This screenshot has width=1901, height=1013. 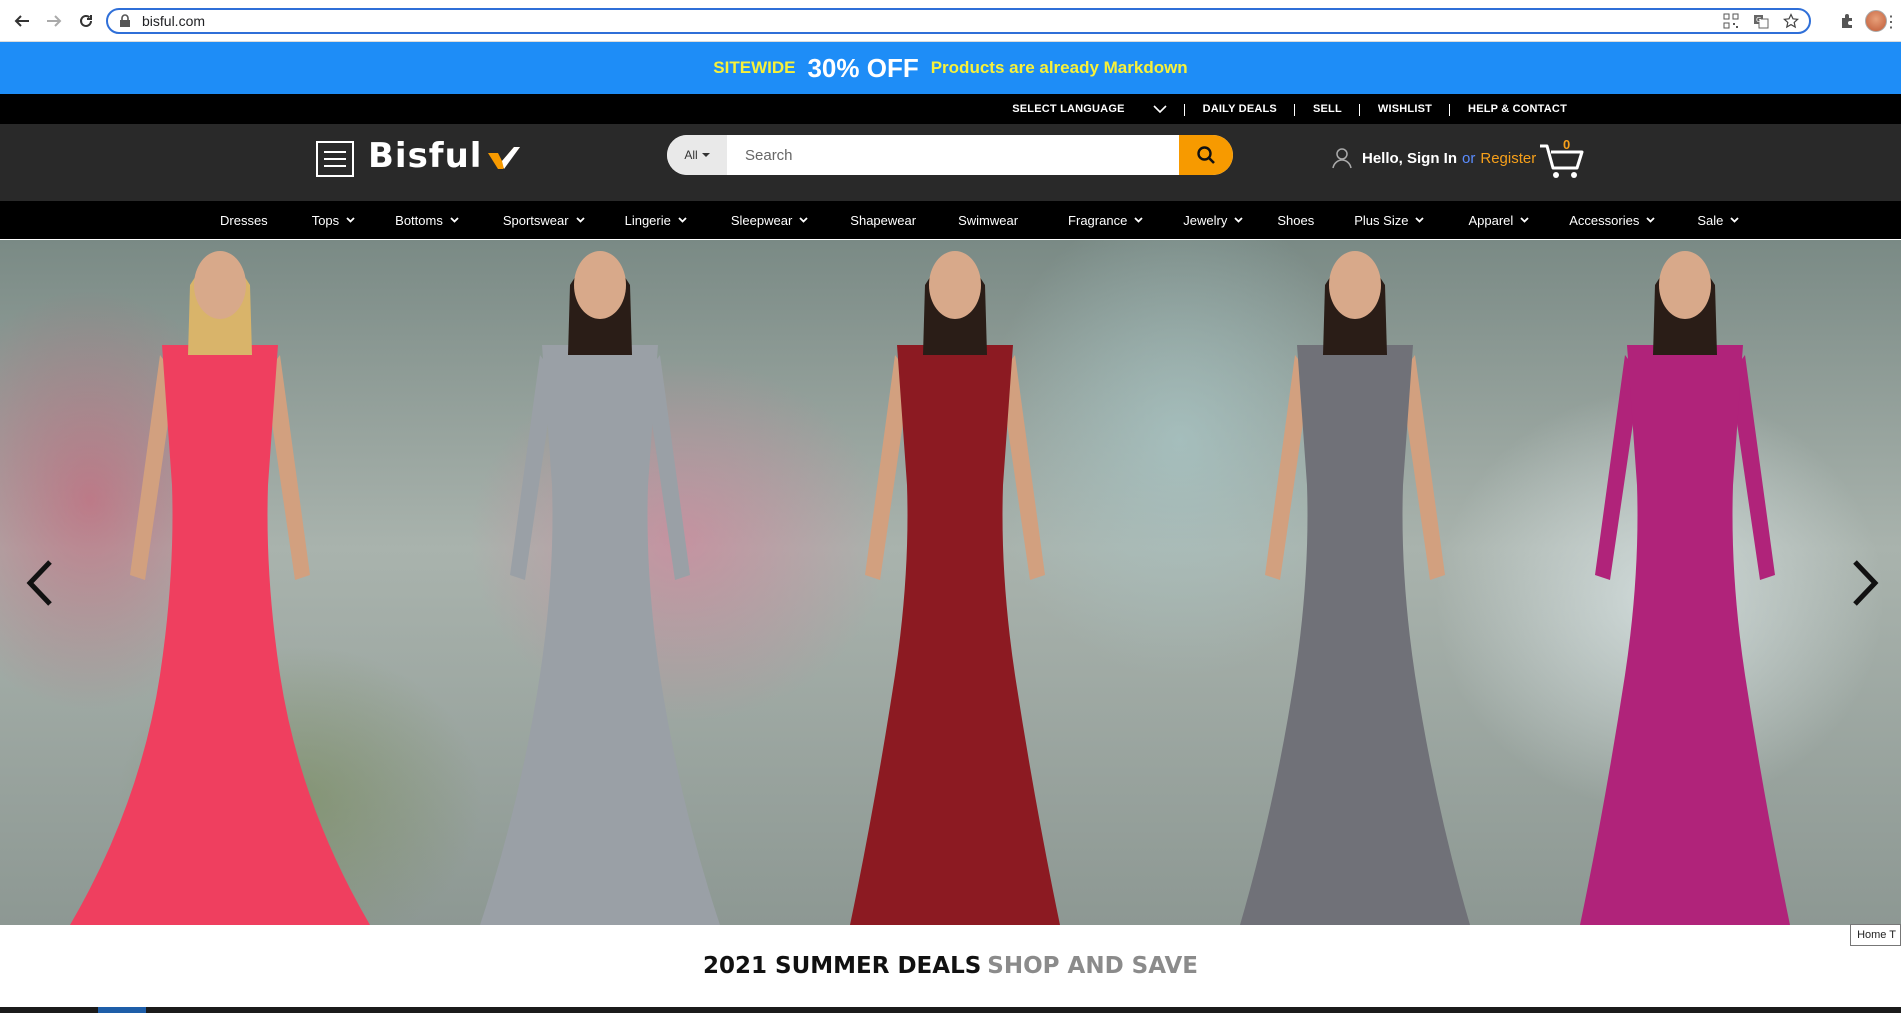 What do you see at coordinates (1059, 67) in the screenshot?
I see `promo-message: Products are already Markdown` at bounding box center [1059, 67].